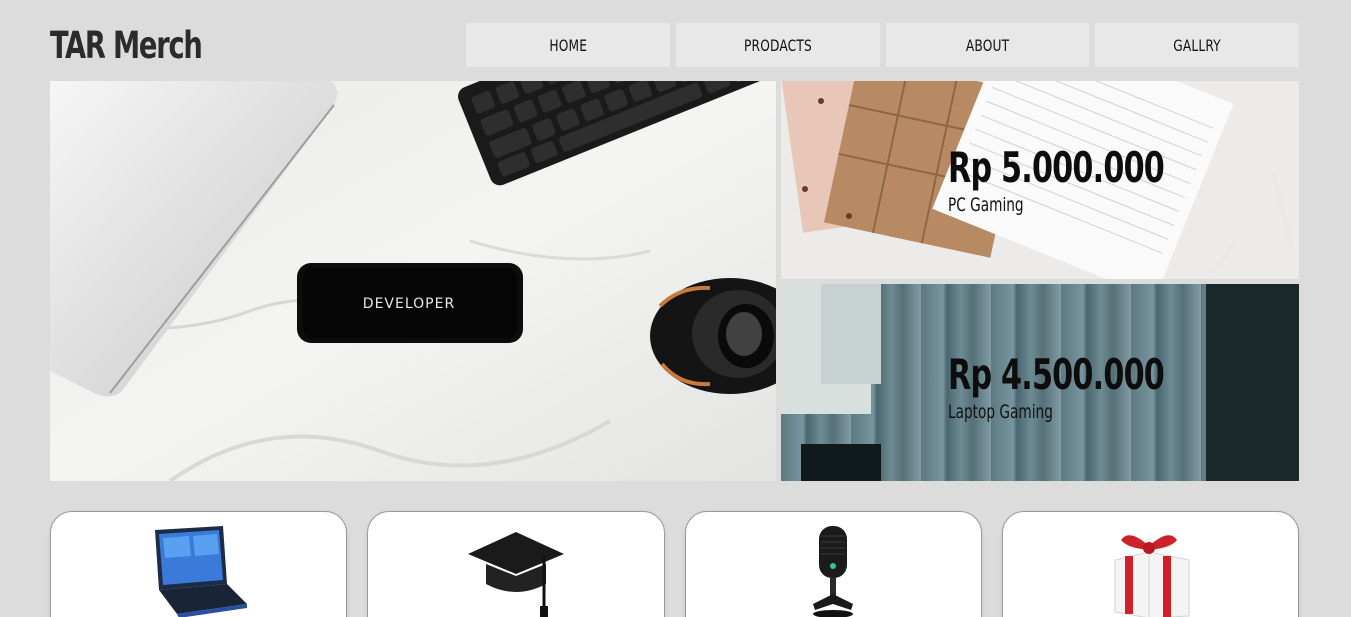 The height and width of the screenshot is (617, 1351). I want to click on nav-about: ABOUT, so click(987, 45).